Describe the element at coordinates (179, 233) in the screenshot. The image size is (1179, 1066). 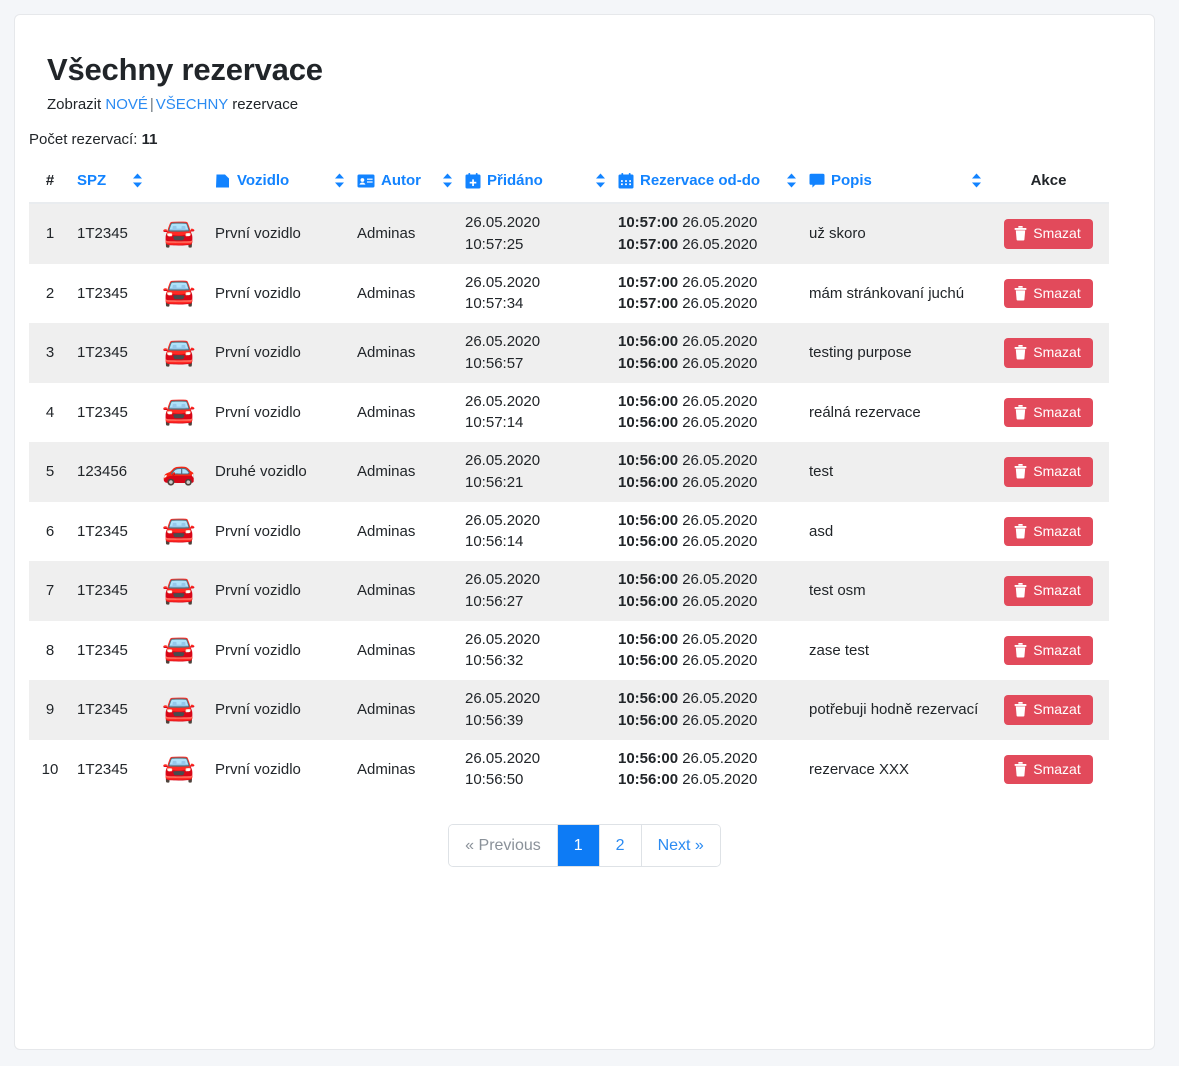
I see `cell-car-icon: 🚘` at that location.